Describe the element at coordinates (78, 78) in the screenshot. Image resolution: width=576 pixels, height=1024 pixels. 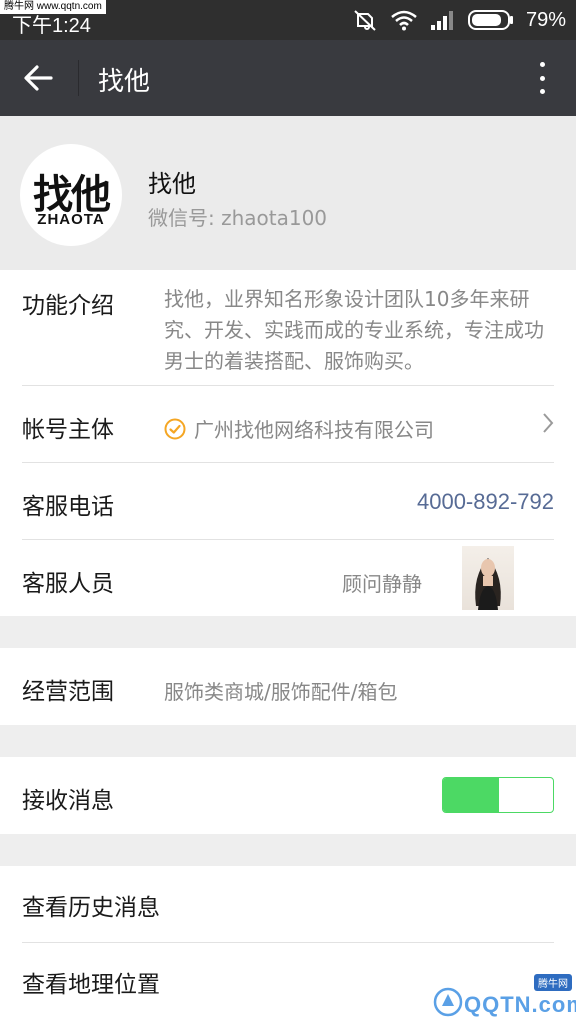
I see `title-divider` at that location.